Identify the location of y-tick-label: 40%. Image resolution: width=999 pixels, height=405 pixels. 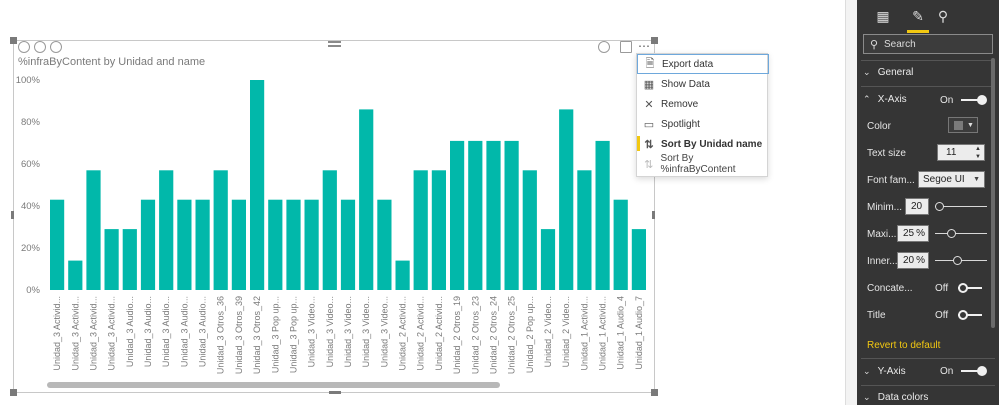
(31, 206).